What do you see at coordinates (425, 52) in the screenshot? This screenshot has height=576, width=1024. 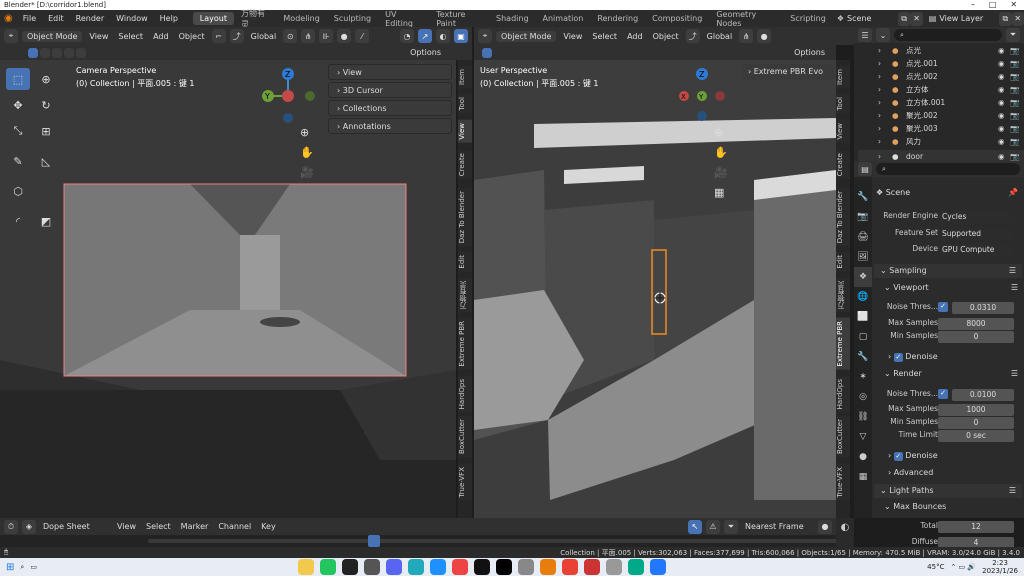 I see `options-dropdown: Options` at bounding box center [425, 52].